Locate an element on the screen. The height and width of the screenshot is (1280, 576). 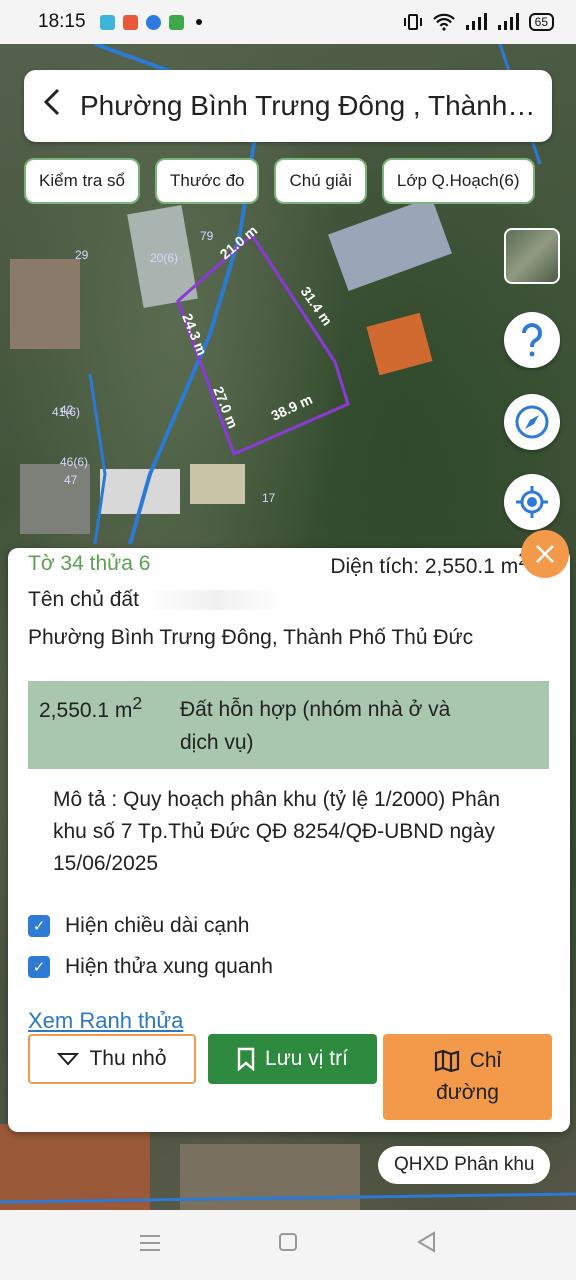
checkbox-label: Hiện thửa xung quanh is located at coordinates (169, 966).